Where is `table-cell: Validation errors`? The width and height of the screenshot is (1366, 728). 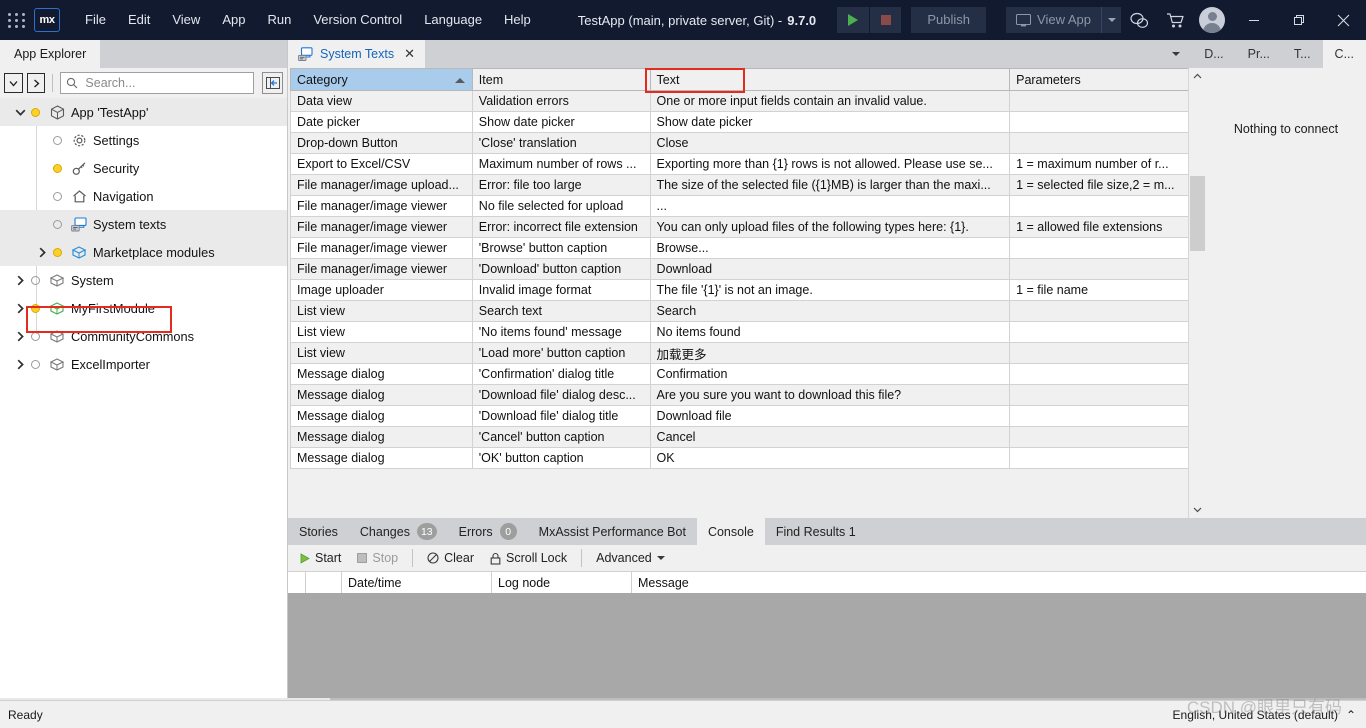 table-cell: Validation errors is located at coordinates (561, 101).